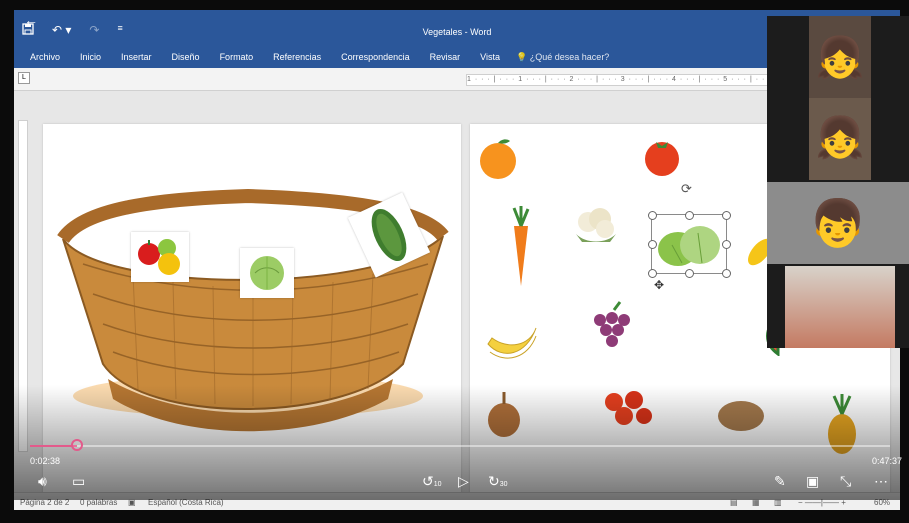  What do you see at coordinates (498, 483) in the screenshot?
I see `skip-forward-button: ↻30` at bounding box center [498, 483].